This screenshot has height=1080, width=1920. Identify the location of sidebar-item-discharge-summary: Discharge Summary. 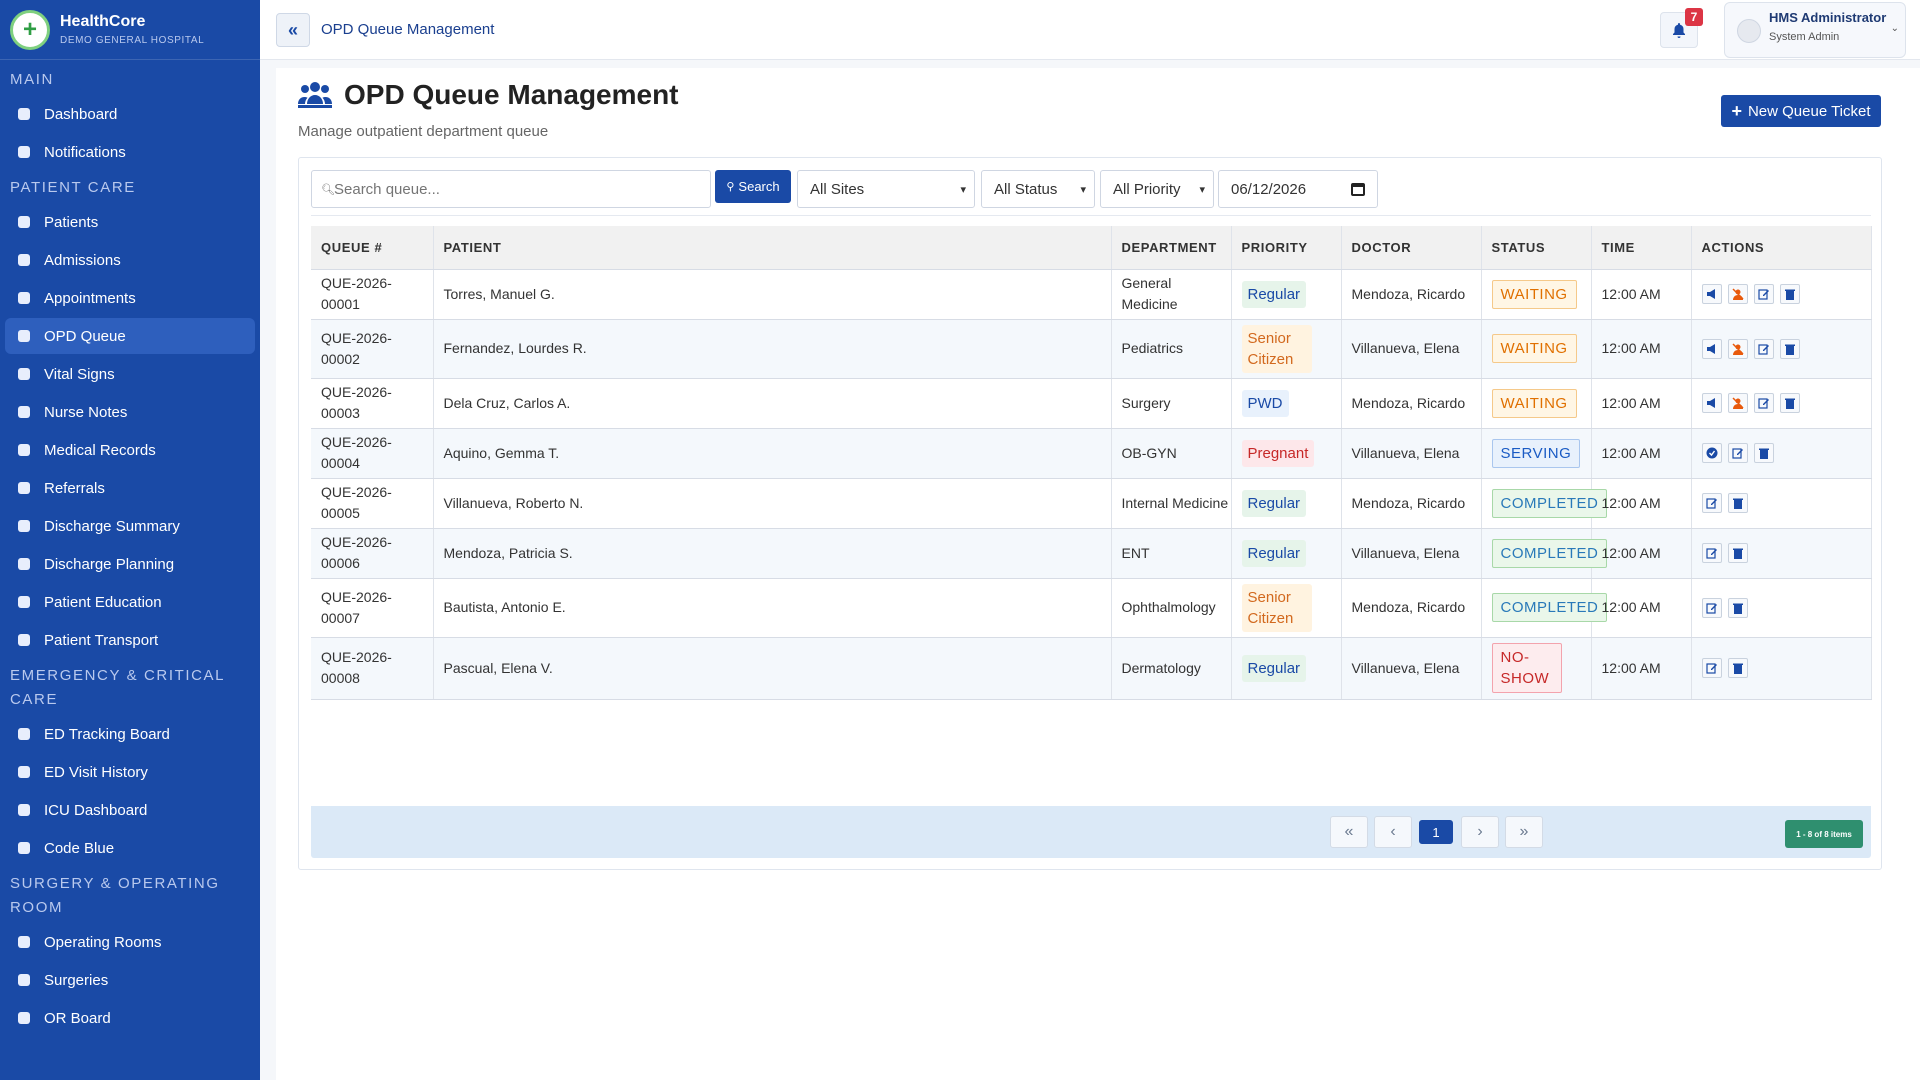
(130, 526).